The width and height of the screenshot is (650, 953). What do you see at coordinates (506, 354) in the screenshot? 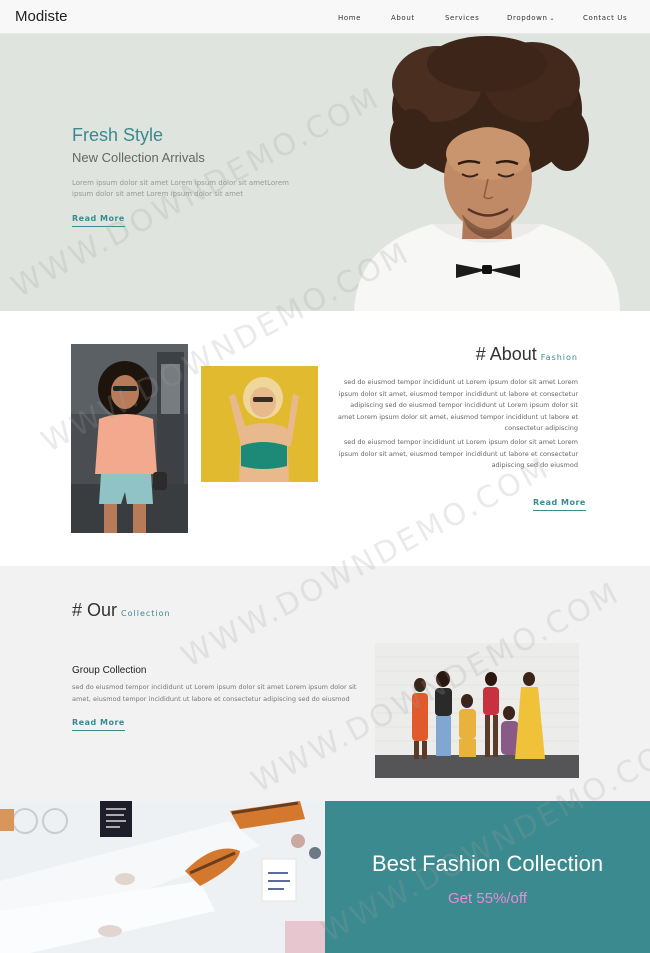
I see `about-heading-text: # About` at bounding box center [506, 354].